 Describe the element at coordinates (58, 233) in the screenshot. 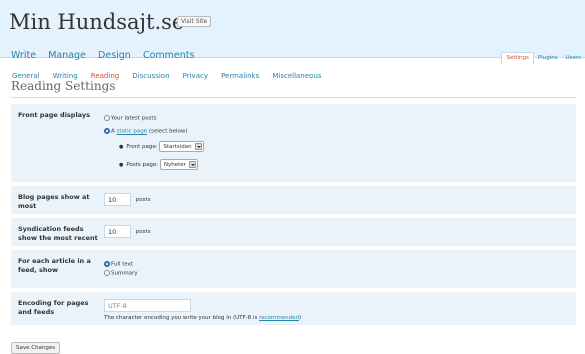

I see `syndication-label: Syndication feeds show the most recent` at that location.